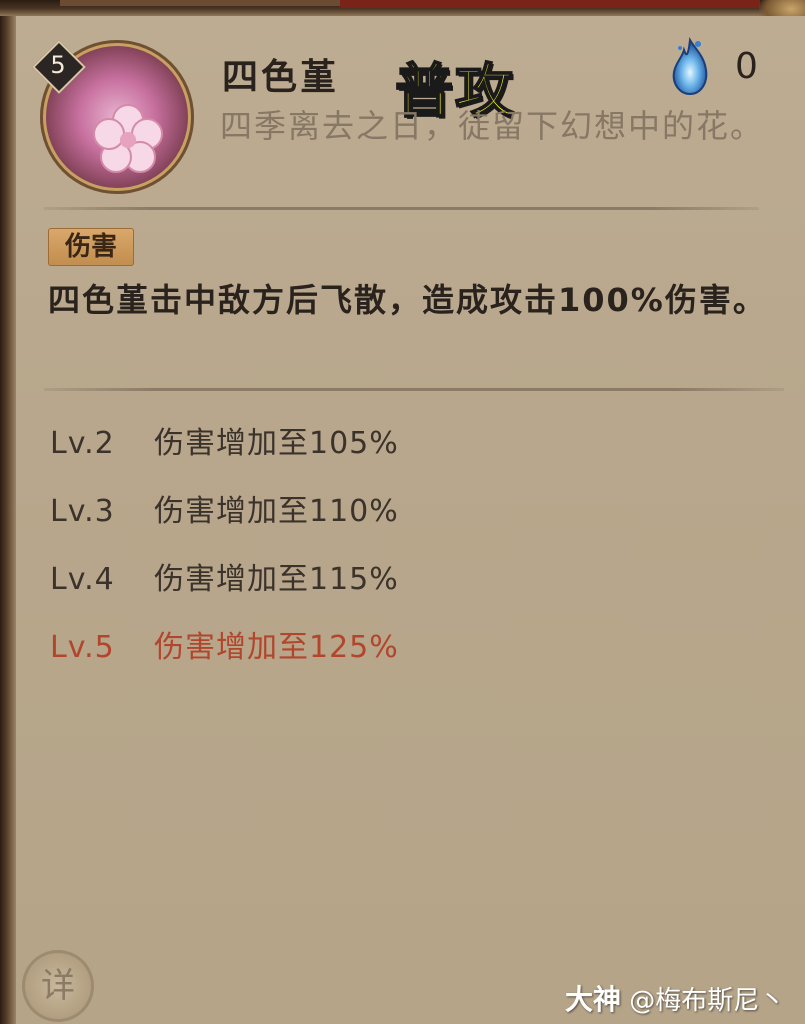 The width and height of the screenshot is (805, 1024). I want to click on effect-description: 四色堇击中敌方后飞散，造成攻击100%伤害。, so click(407, 300).